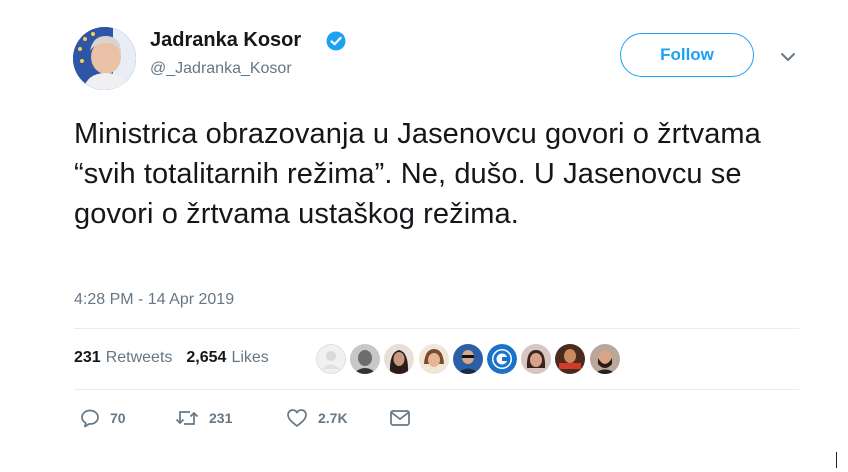 The image size is (848, 472). I want to click on engagement-stats: 231 Retweets 2,654 Likes, so click(171, 358).